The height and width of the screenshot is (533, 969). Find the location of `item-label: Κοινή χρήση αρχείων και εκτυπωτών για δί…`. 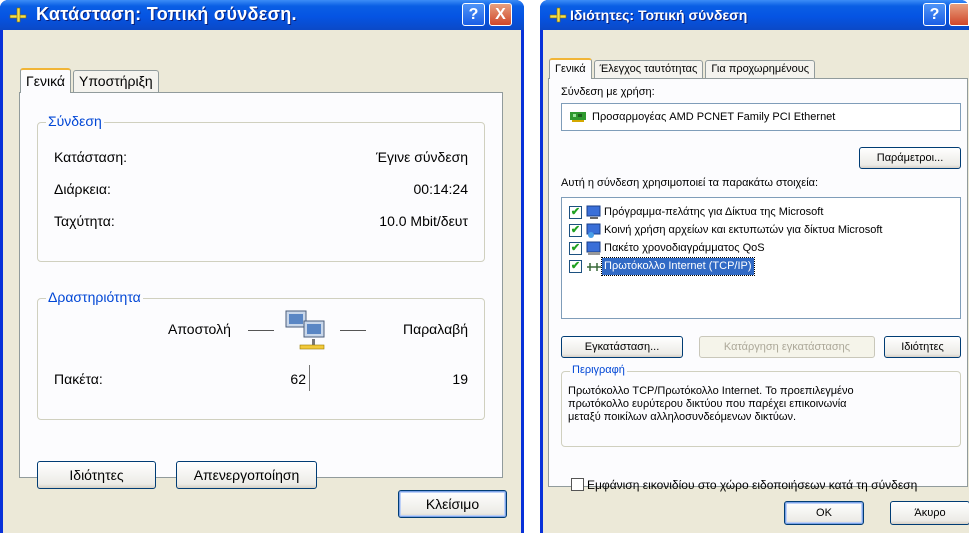

item-label: Κοινή χρήση αρχείων και εκτυπωτών για δί… is located at coordinates (743, 230).